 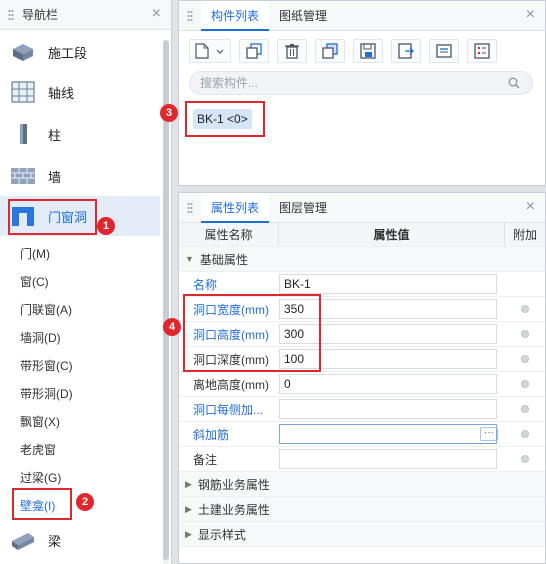 I want to click on component-search, so click(x=361, y=83).